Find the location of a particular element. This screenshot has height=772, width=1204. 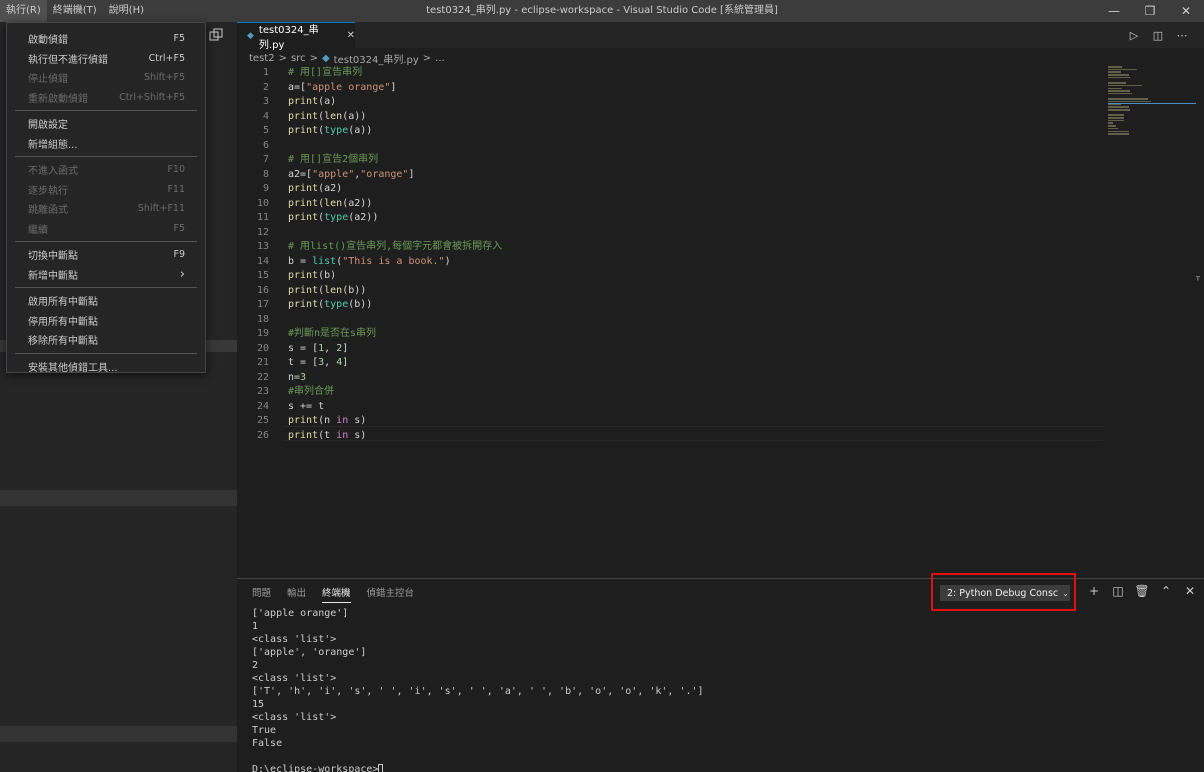

minimap-slider is located at coordinates (1152, 103).